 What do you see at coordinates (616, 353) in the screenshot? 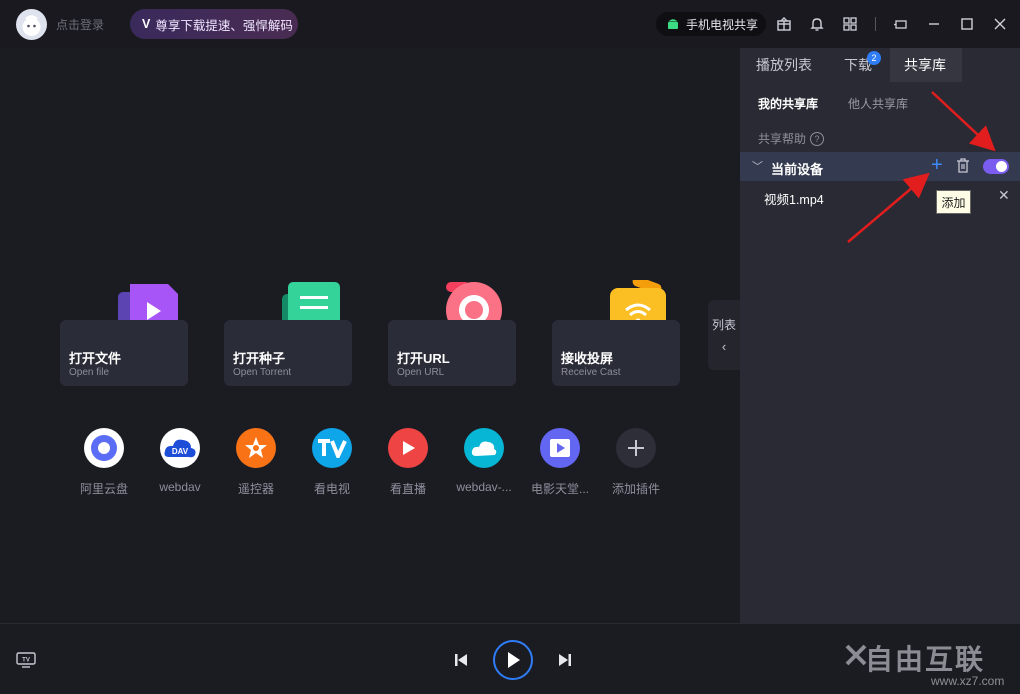
I see `receive-cast-card: 接收投屏 Receive Cast` at bounding box center [616, 353].